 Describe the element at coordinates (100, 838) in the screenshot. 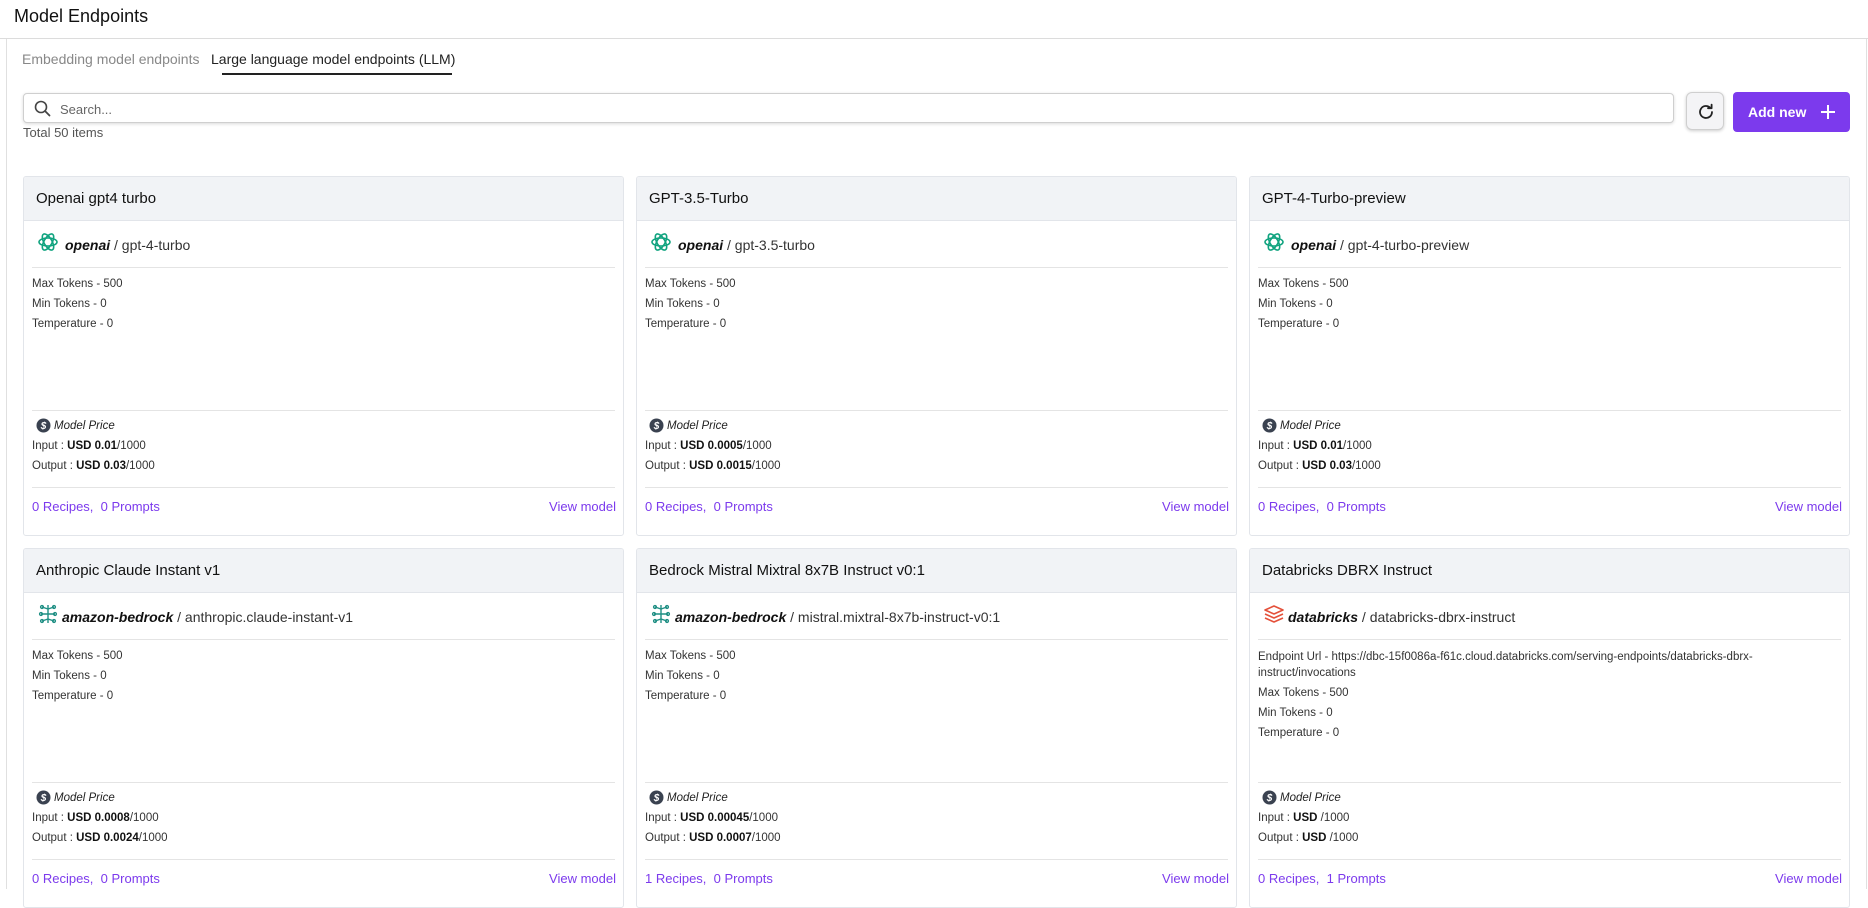

I see `output-price: Output : USD 0.0024/1000` at that location.